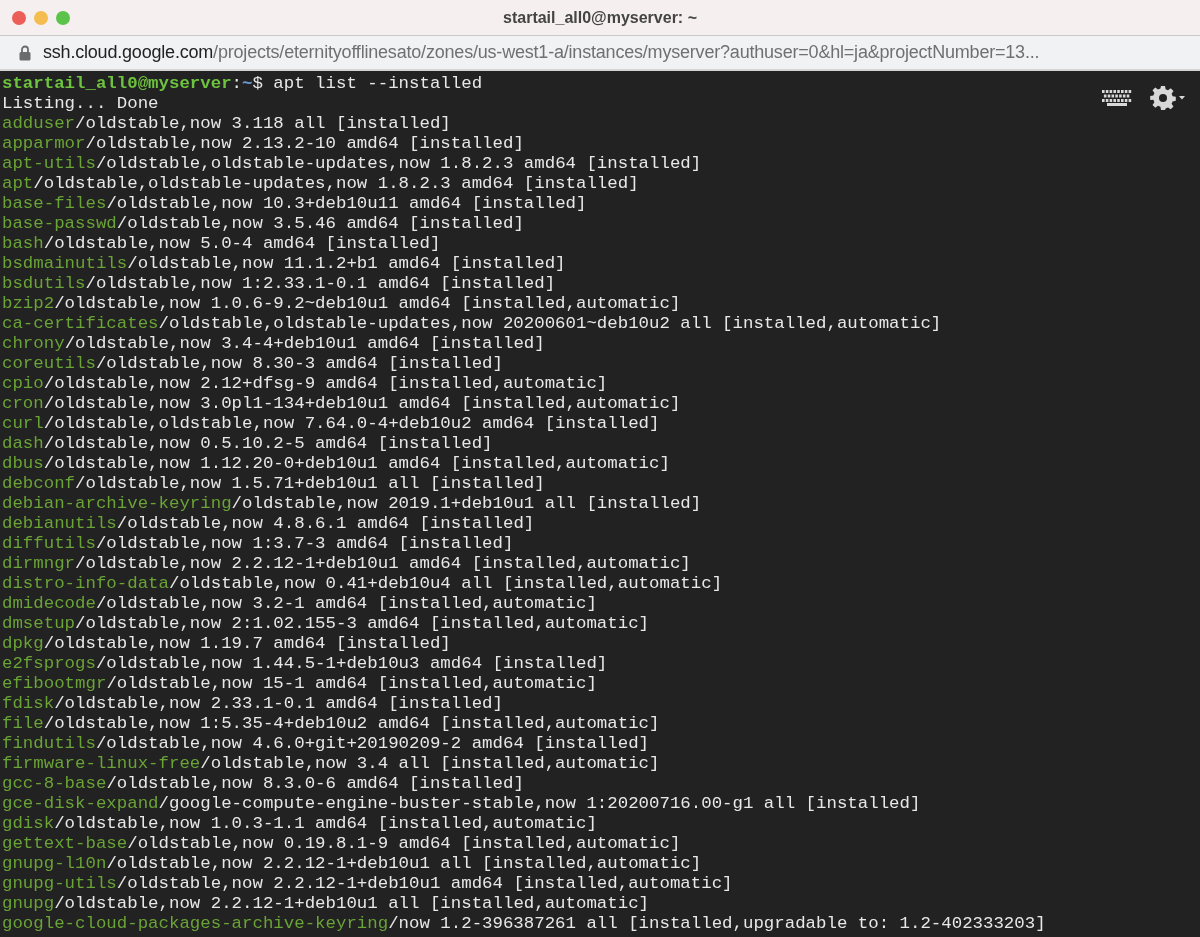 The height and width of the screenshot is (937, 1200). What do you see at coordinates (28, 704) in the screenshot?
I see `package-name: fdisk` at bounding box center [28, 704].